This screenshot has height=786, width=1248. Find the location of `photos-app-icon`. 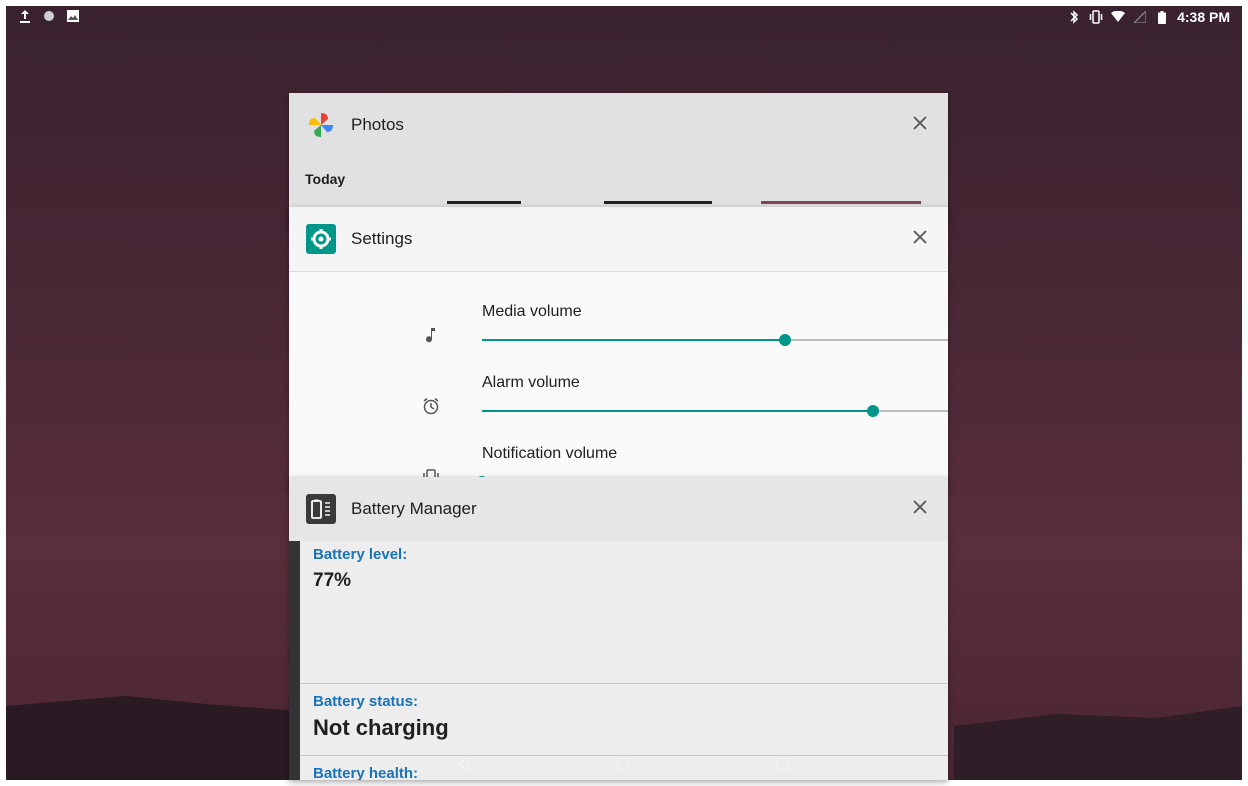

photos-app-icon is located at coordinates (321, 125).